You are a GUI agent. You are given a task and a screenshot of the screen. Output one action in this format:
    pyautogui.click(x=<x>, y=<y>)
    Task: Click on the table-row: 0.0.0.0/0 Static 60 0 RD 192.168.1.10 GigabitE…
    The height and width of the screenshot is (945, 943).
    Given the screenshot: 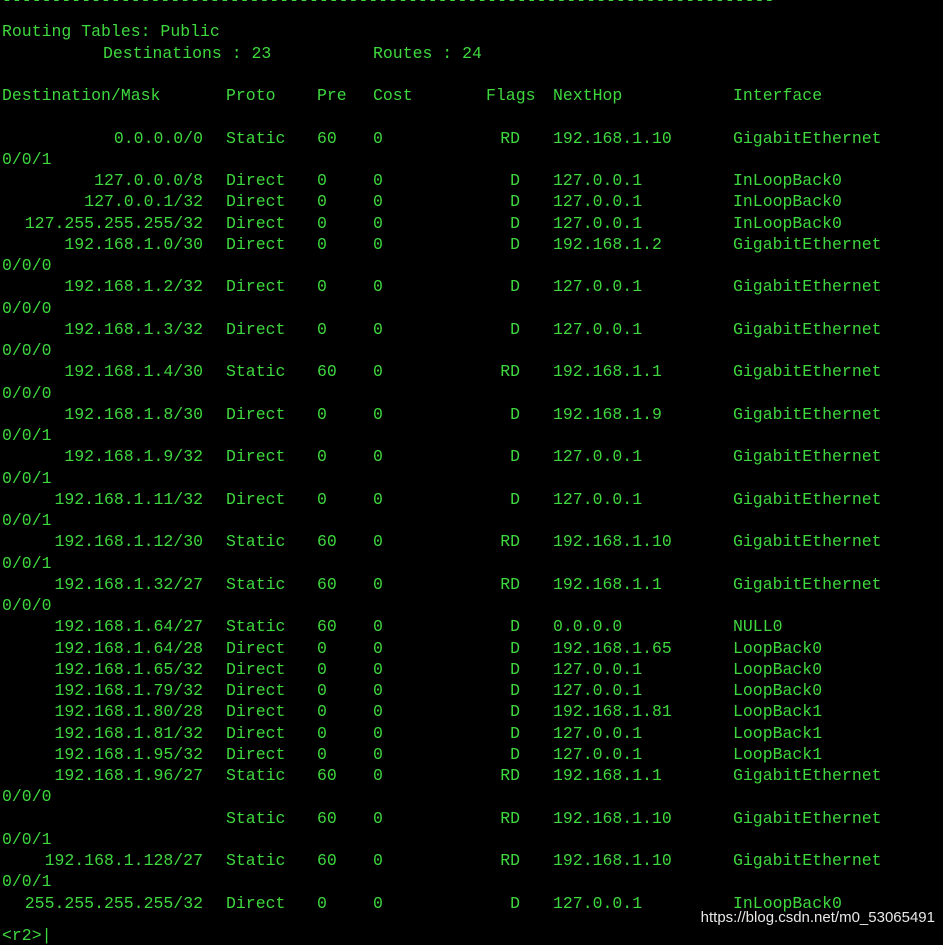 What is the action you would take?
    pyautogui.click(x=471, y=138)
    